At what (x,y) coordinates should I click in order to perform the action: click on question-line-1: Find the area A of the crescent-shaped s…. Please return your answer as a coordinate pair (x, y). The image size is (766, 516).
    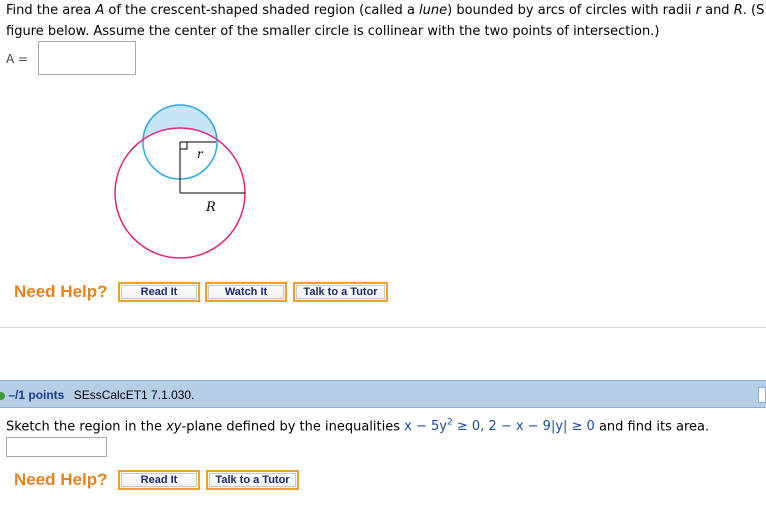
    Looking at the image, I should click on (385, 10).